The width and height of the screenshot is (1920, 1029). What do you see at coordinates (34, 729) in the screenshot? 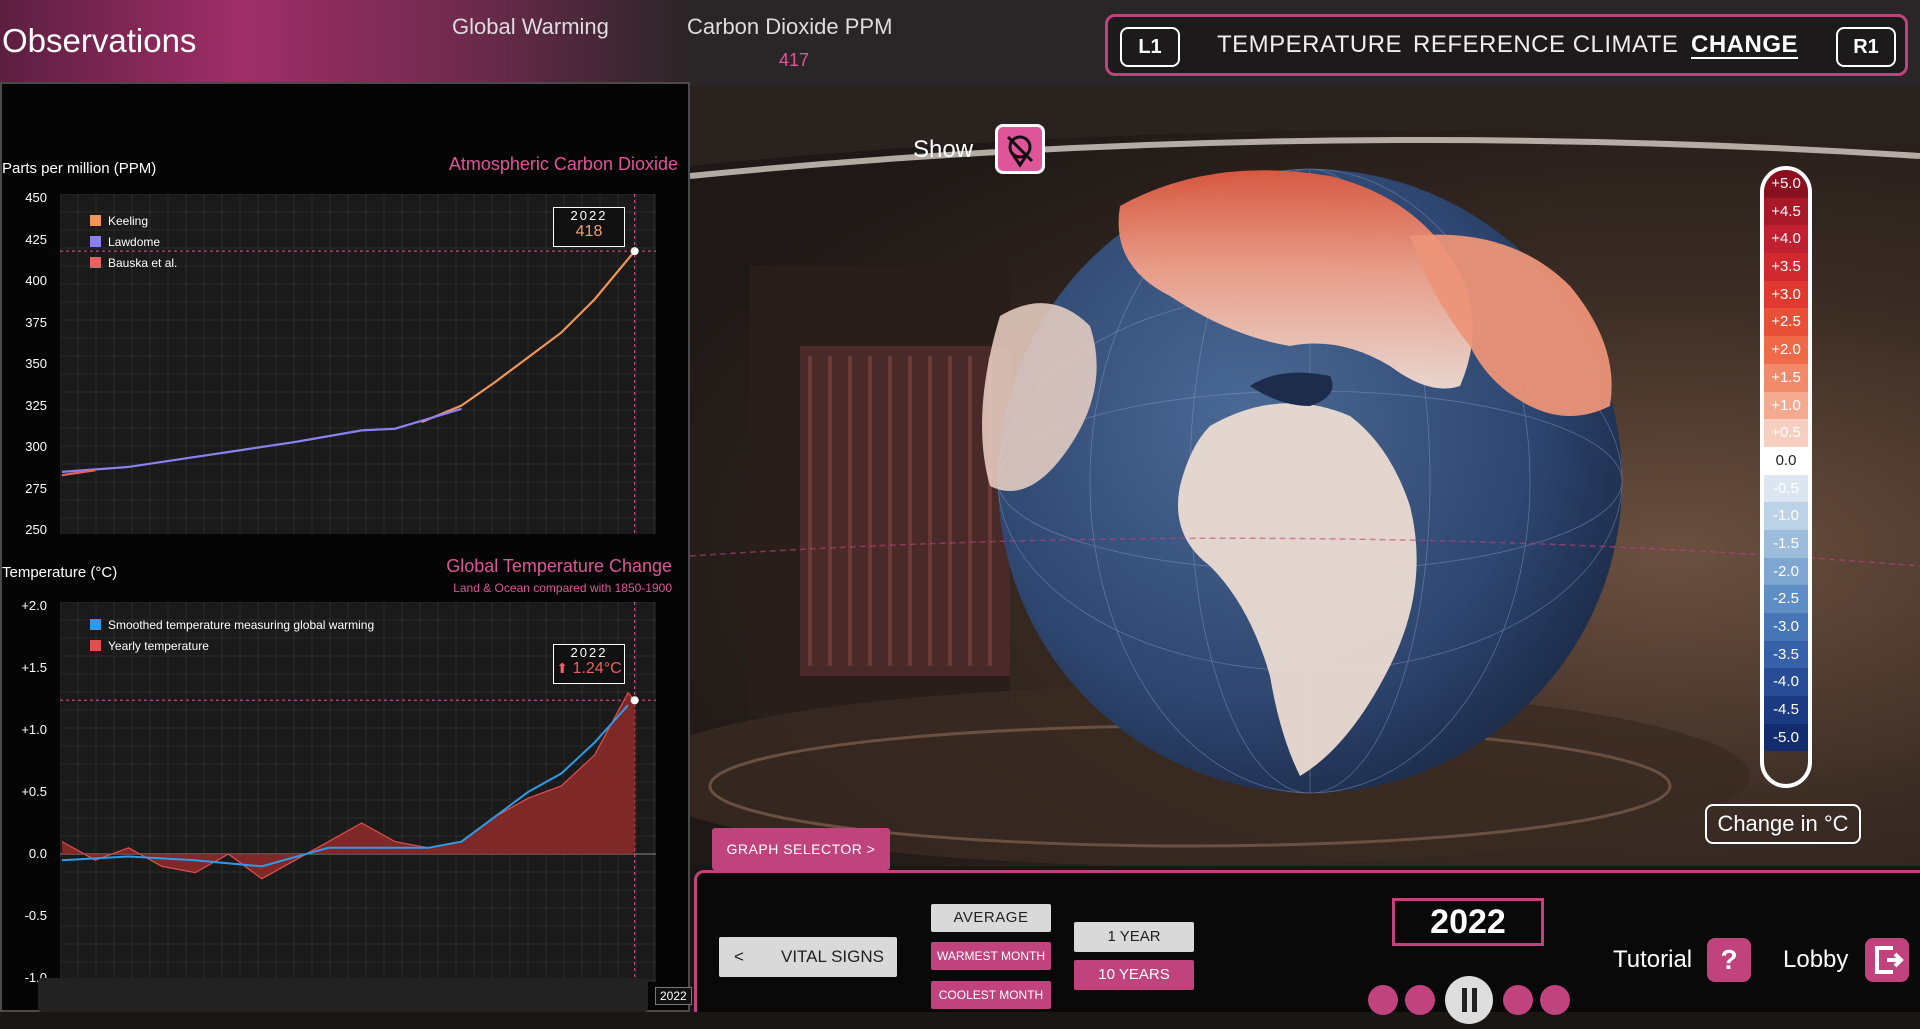
I see `y-tick-label: +1.0` at bounding box center [34, 729].